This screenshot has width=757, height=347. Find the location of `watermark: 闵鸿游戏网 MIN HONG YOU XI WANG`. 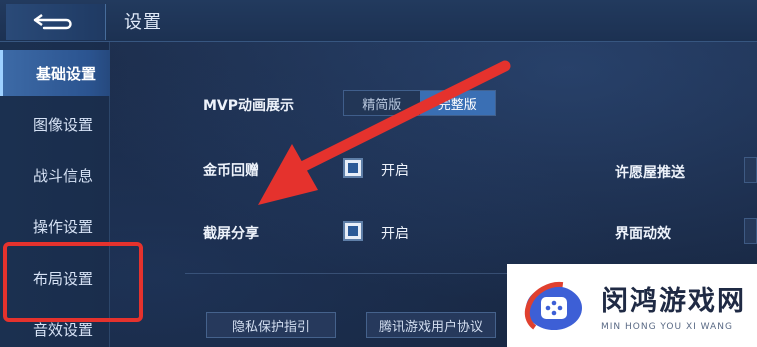

watermark: 闵鸿游戏网 MIN HONG YOU XI WANG is located at coordinates (632, 305).